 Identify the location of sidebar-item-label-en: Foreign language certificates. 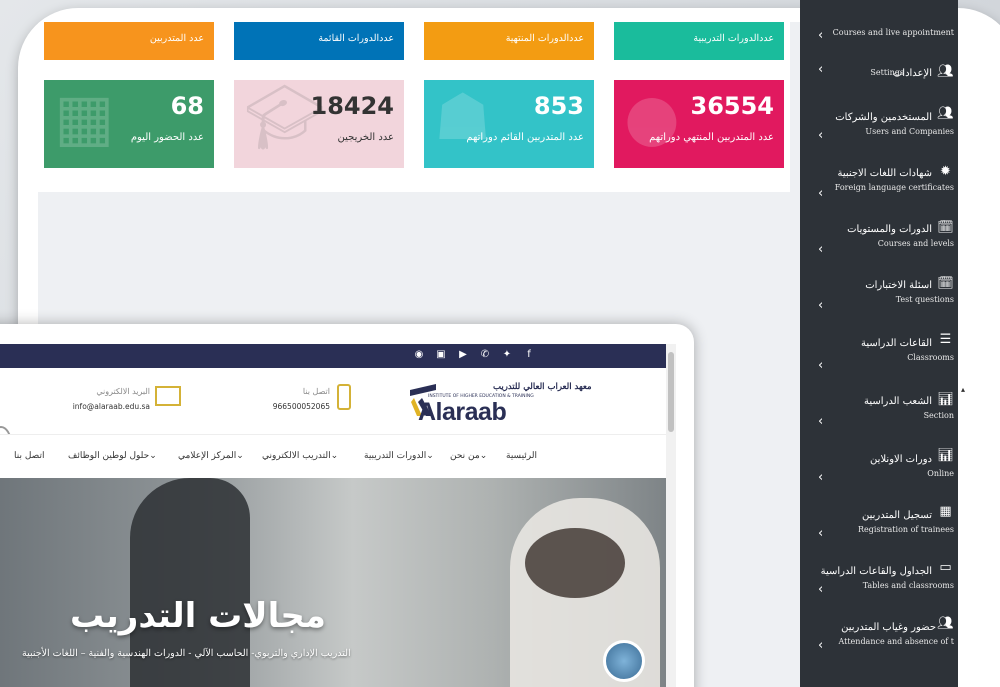
(894, 187).